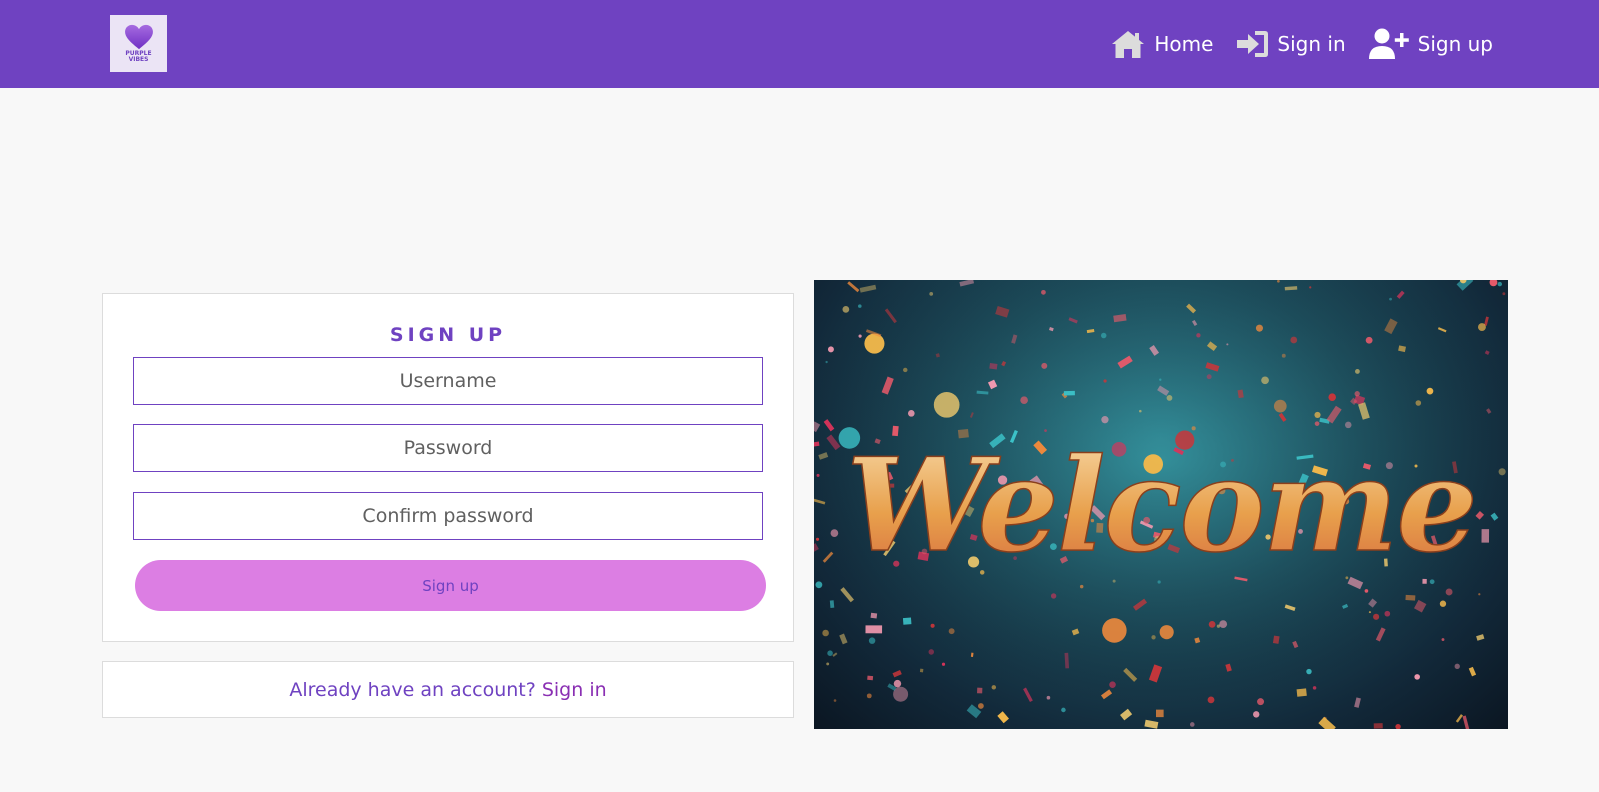 The image size is (1599, 792). Describe the element at coordinates (138, 56) in the screenshot. I see `logo-text: PURPLE VIBES` at that location.